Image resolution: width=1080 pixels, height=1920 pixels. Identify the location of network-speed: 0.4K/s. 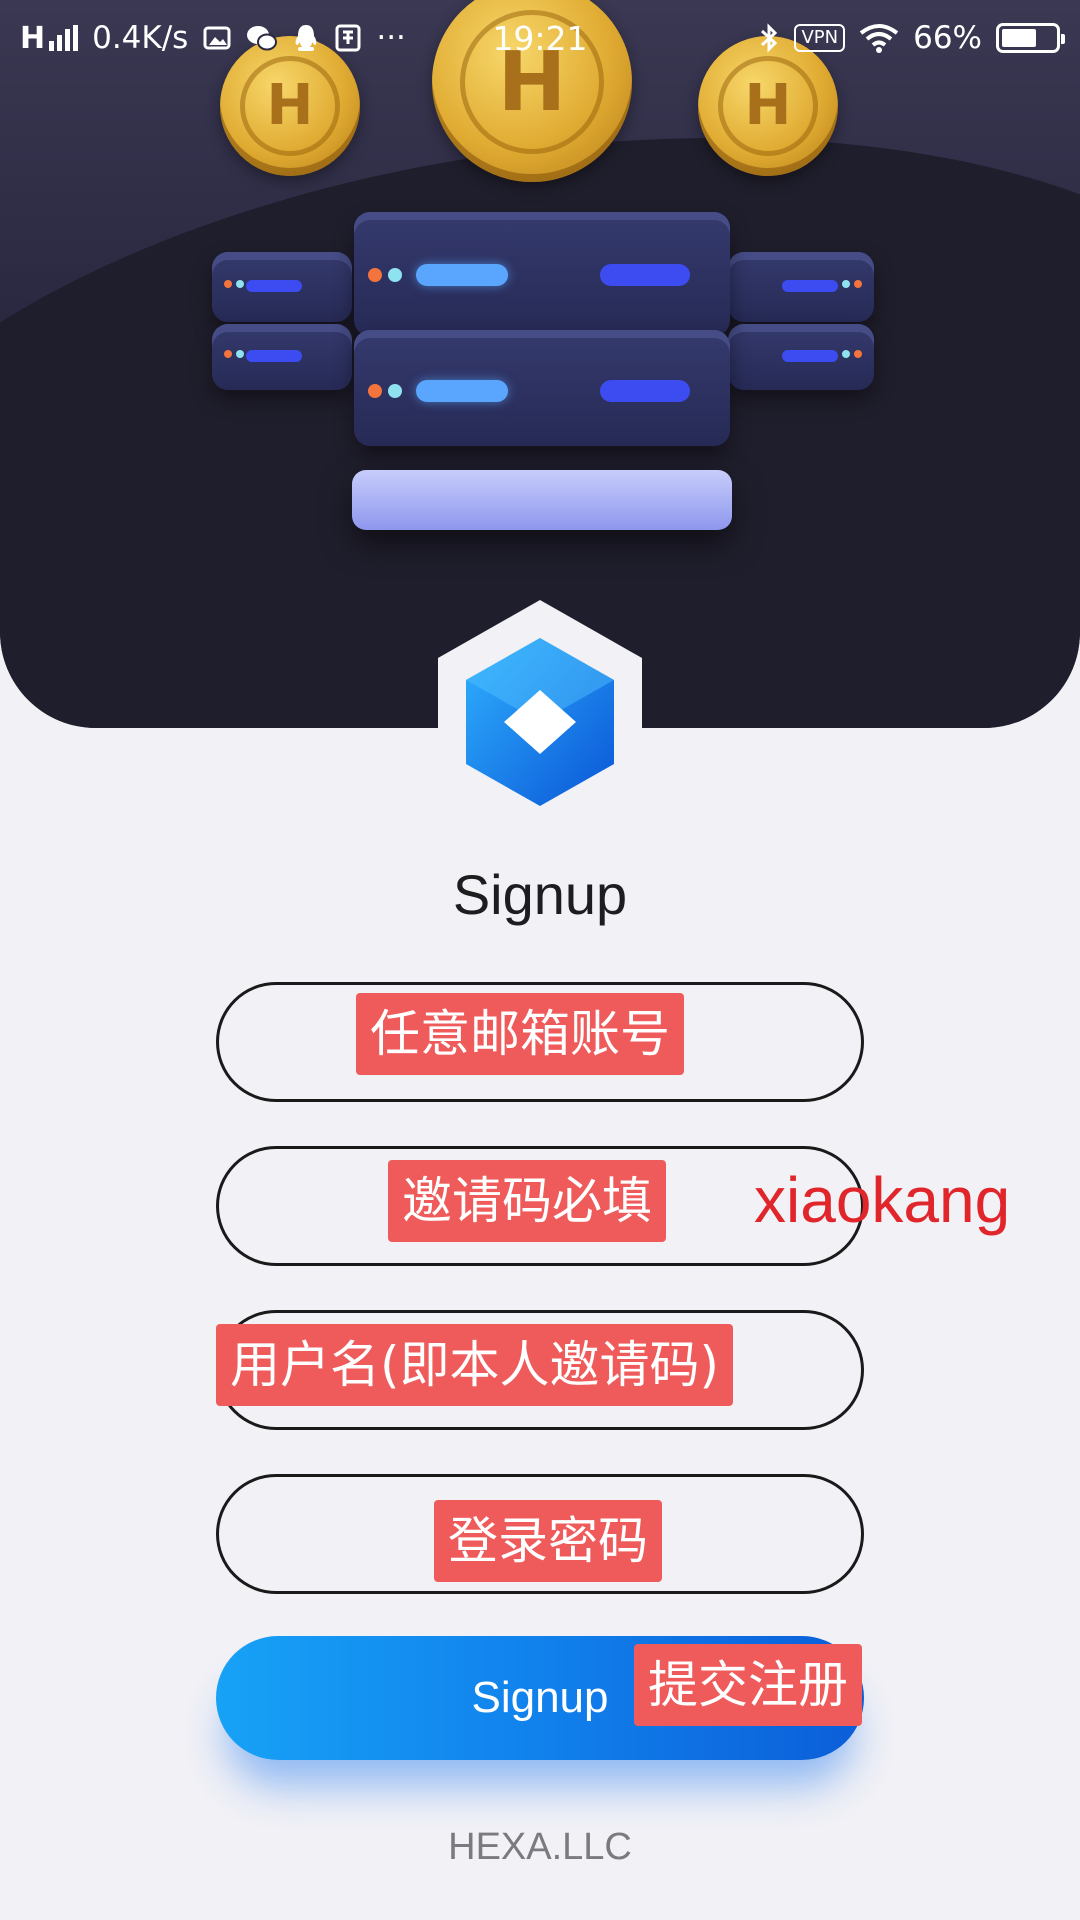
(140, 38).